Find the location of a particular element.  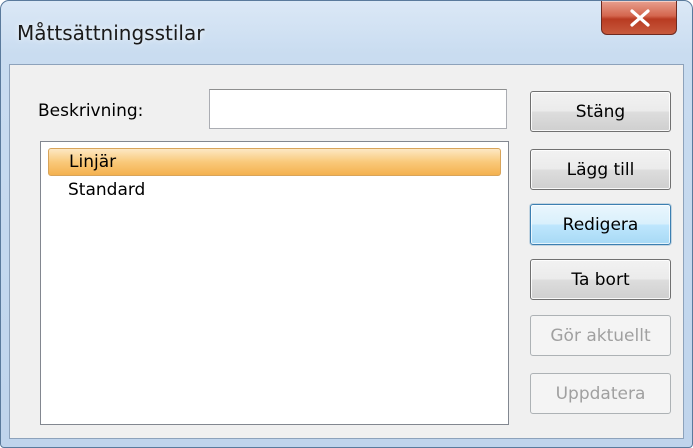

set-current-button: Gör aktuellt is located at coordinates (600, 335).